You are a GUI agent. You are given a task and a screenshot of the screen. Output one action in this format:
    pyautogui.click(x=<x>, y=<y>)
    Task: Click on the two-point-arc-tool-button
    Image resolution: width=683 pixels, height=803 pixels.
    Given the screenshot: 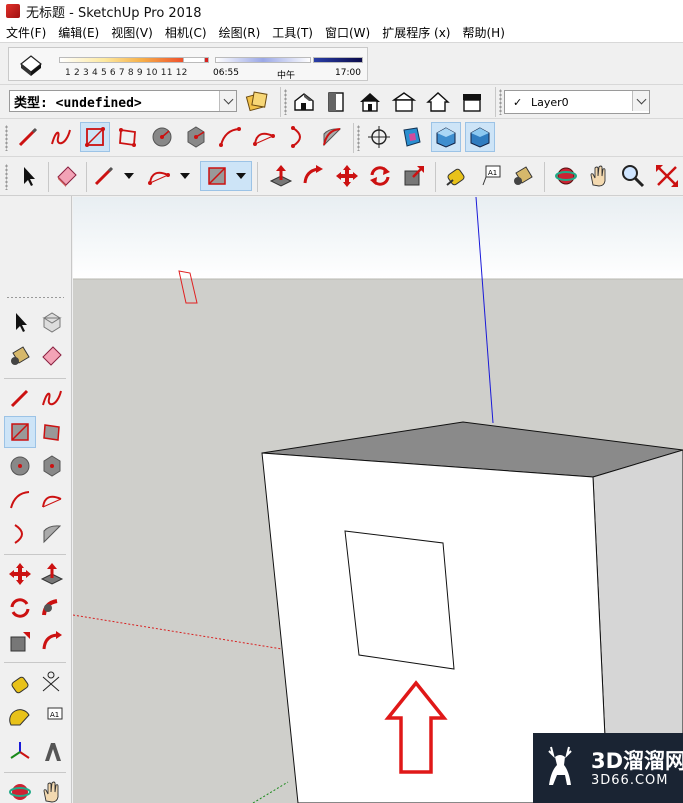 What is the action you would take?
    pyautogui.click(x=264, y=137)
    